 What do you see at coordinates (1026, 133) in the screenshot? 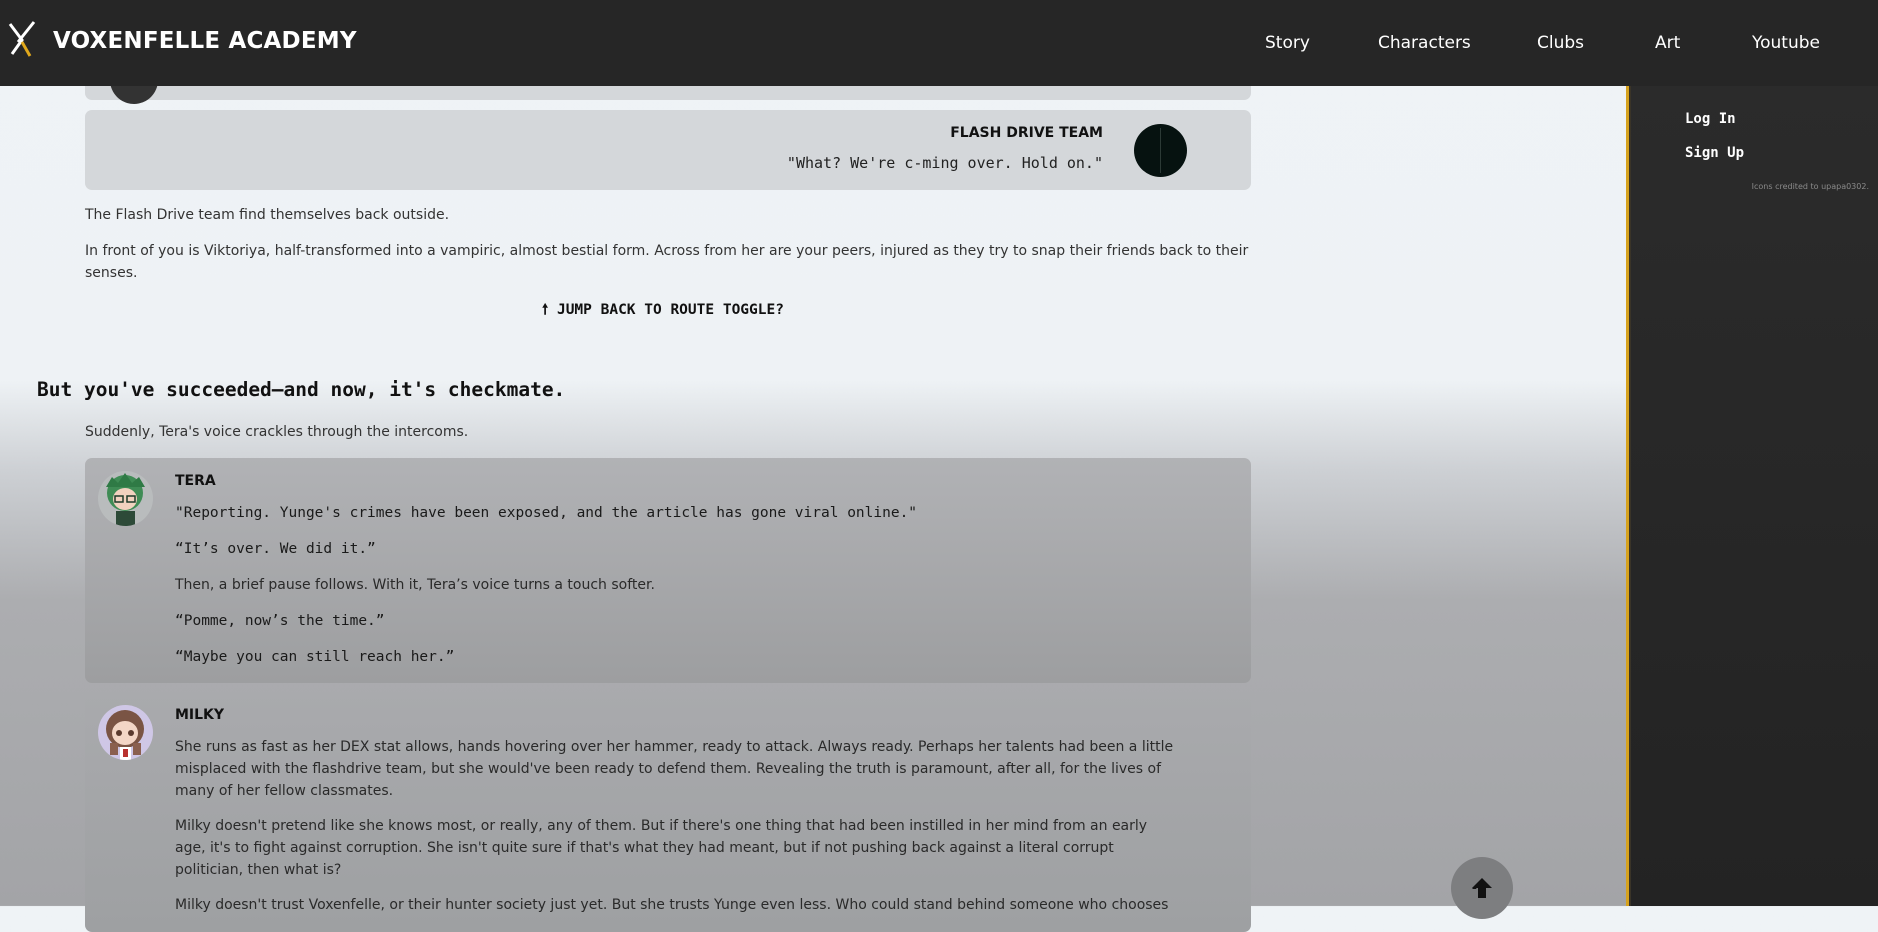
I see `speaker-name: FLASH DRIVE TEAM` at bounding box center [1026, 133].